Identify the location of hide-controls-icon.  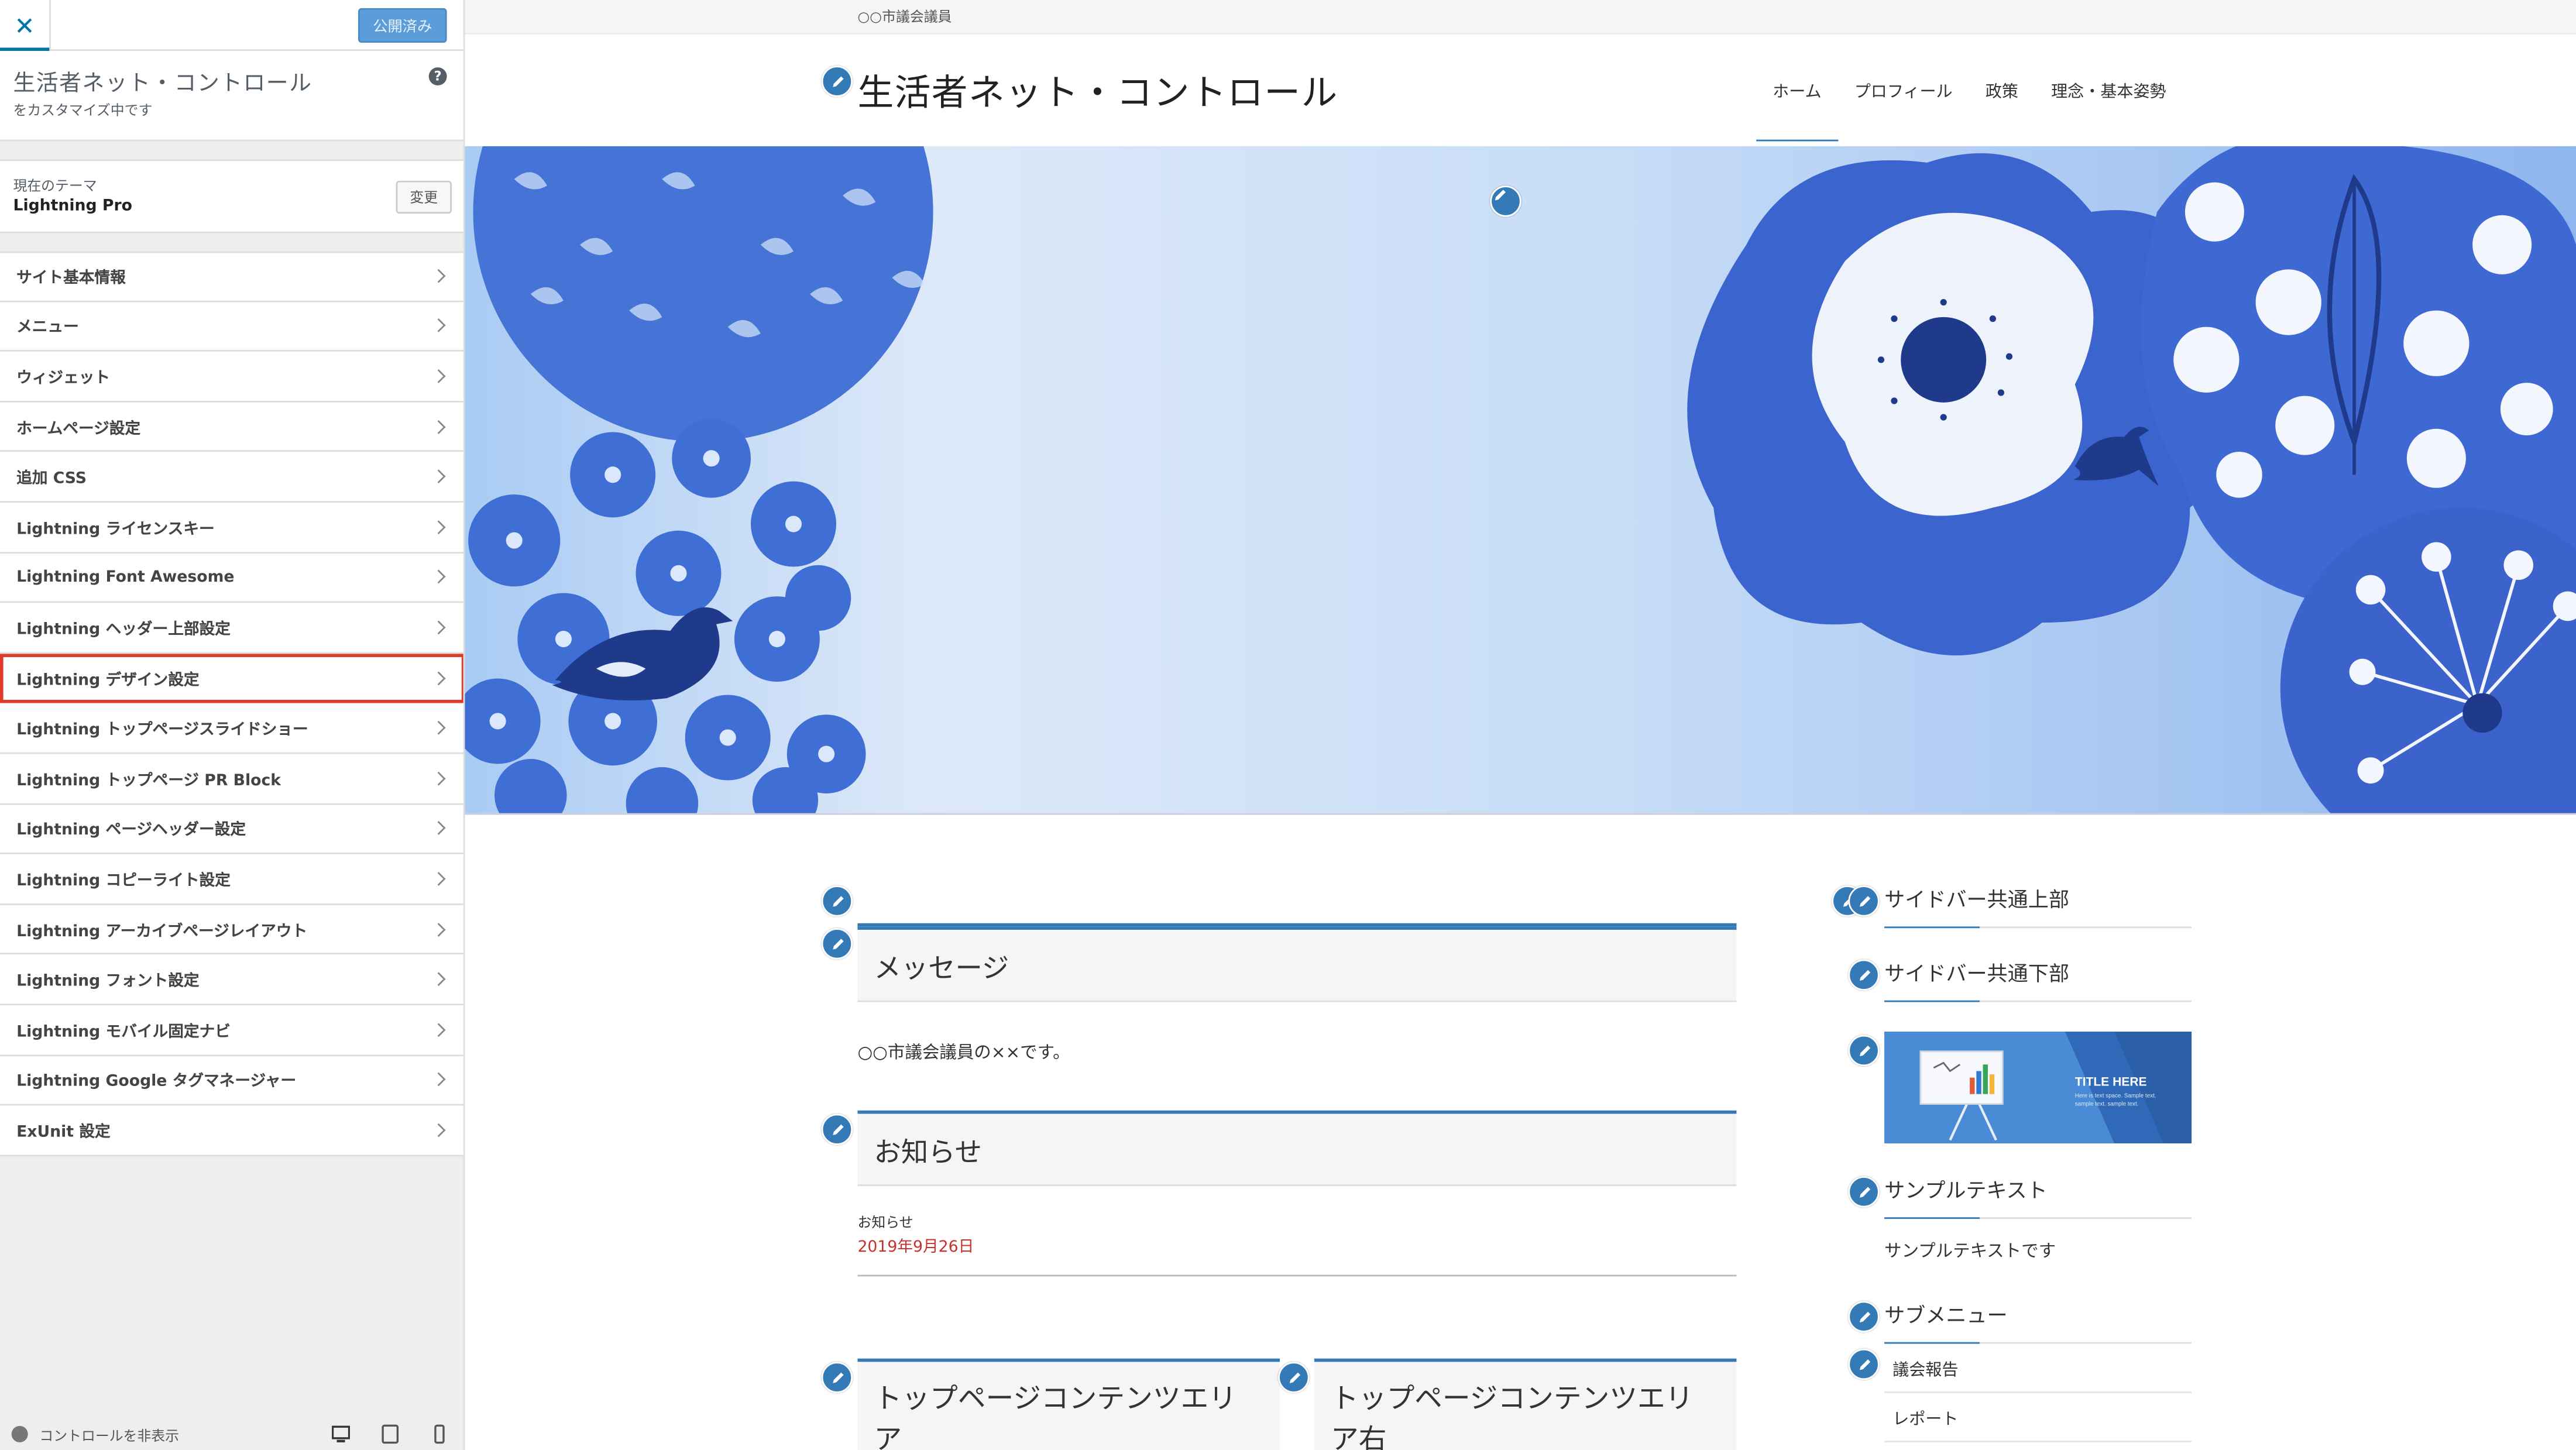
(19, 1433).